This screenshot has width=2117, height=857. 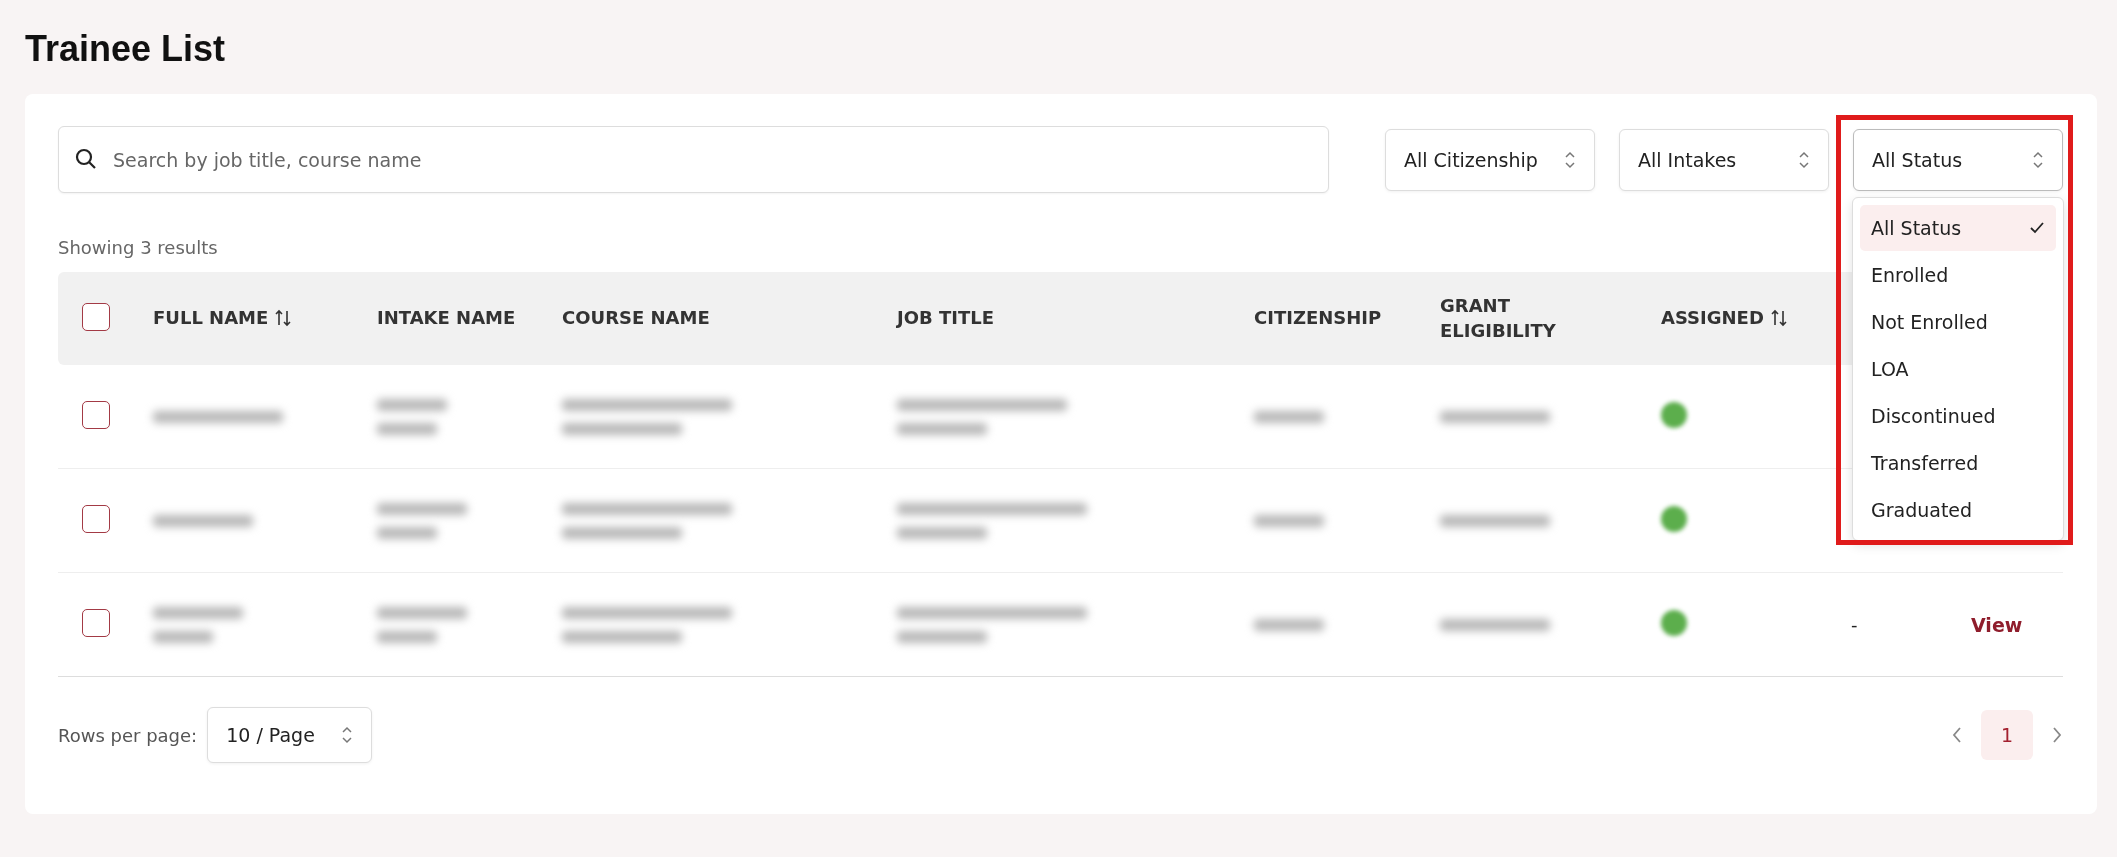 What do you see at coordinates (96, 316) in the screenshot?
I see `select-all-checkbox` at bounding box center [96, 316].